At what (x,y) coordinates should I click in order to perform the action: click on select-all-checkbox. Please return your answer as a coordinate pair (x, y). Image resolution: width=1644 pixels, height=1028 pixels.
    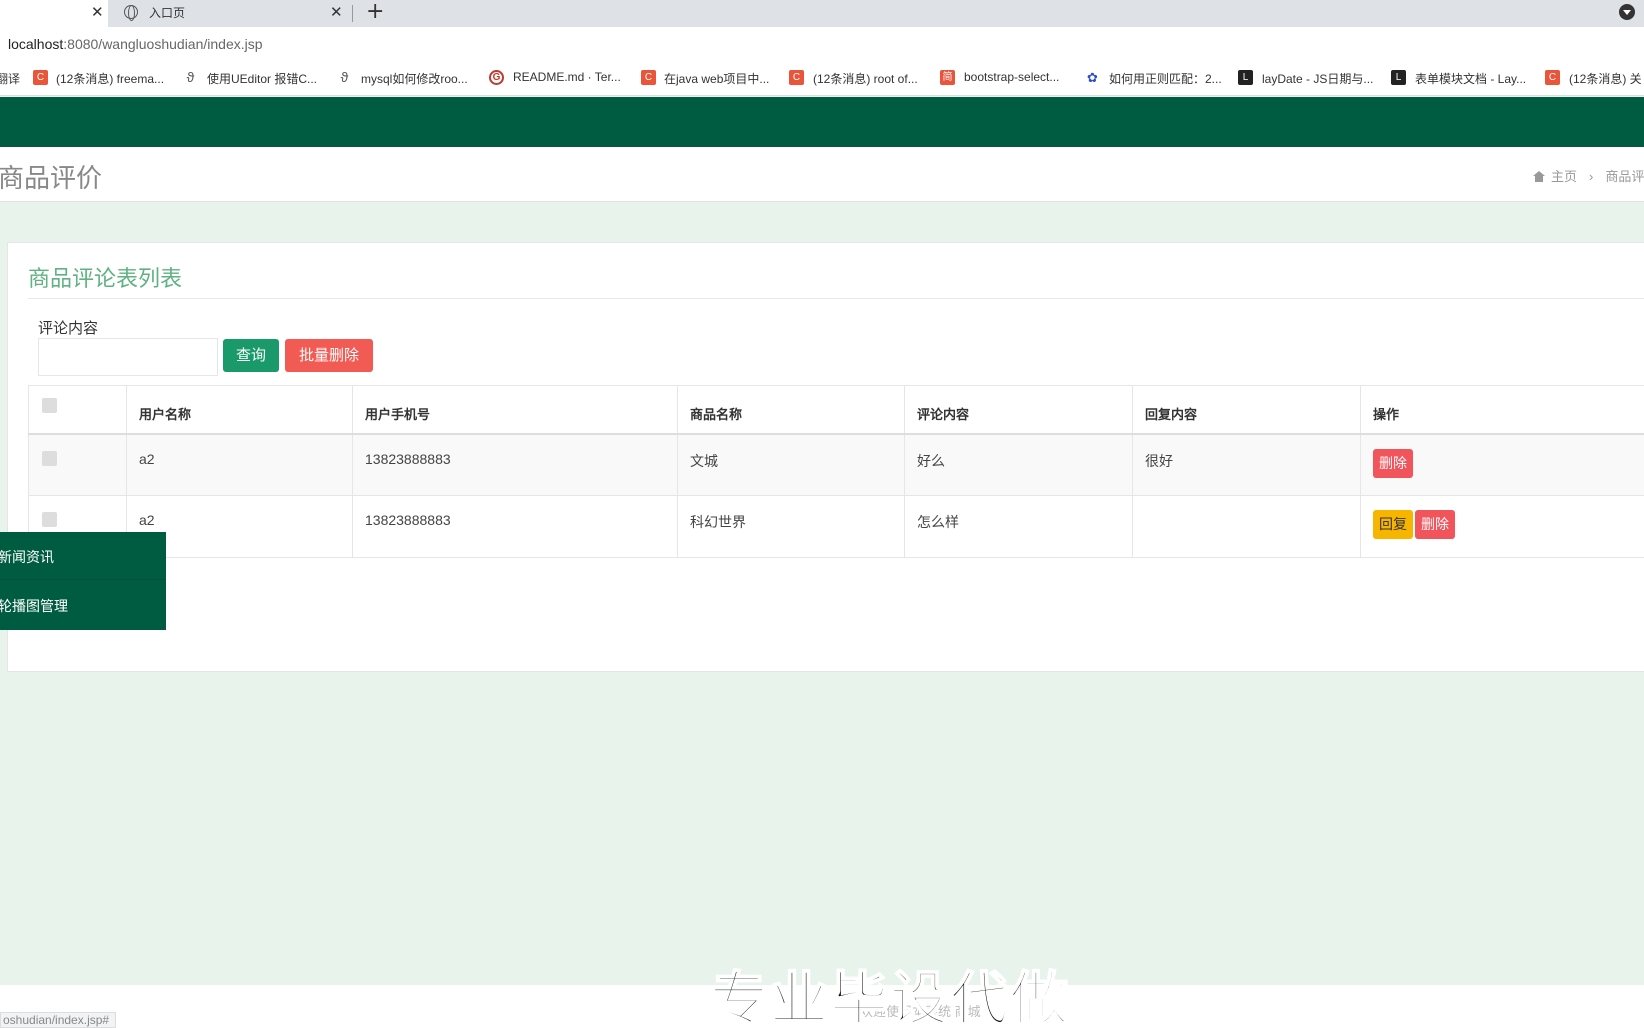
    Looking at the image, I should click on (49, 405).